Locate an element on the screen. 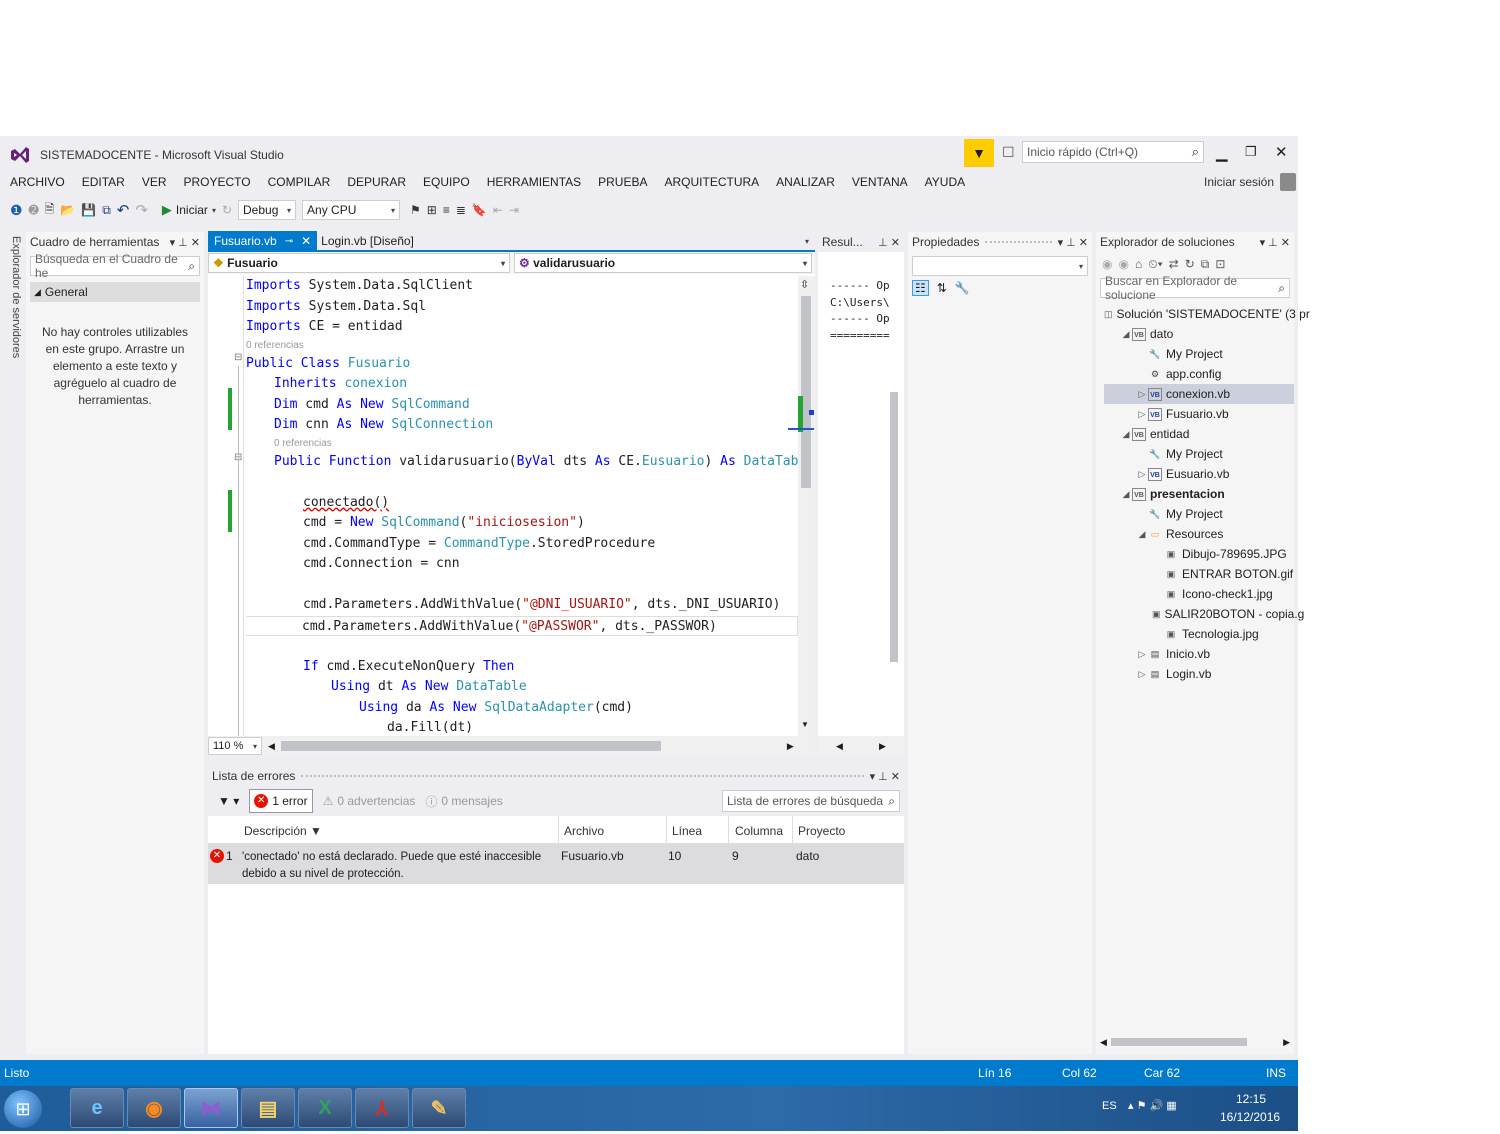  visual-studio-taskbar-icon: ⋈ is located at coordinates (211, 1108).